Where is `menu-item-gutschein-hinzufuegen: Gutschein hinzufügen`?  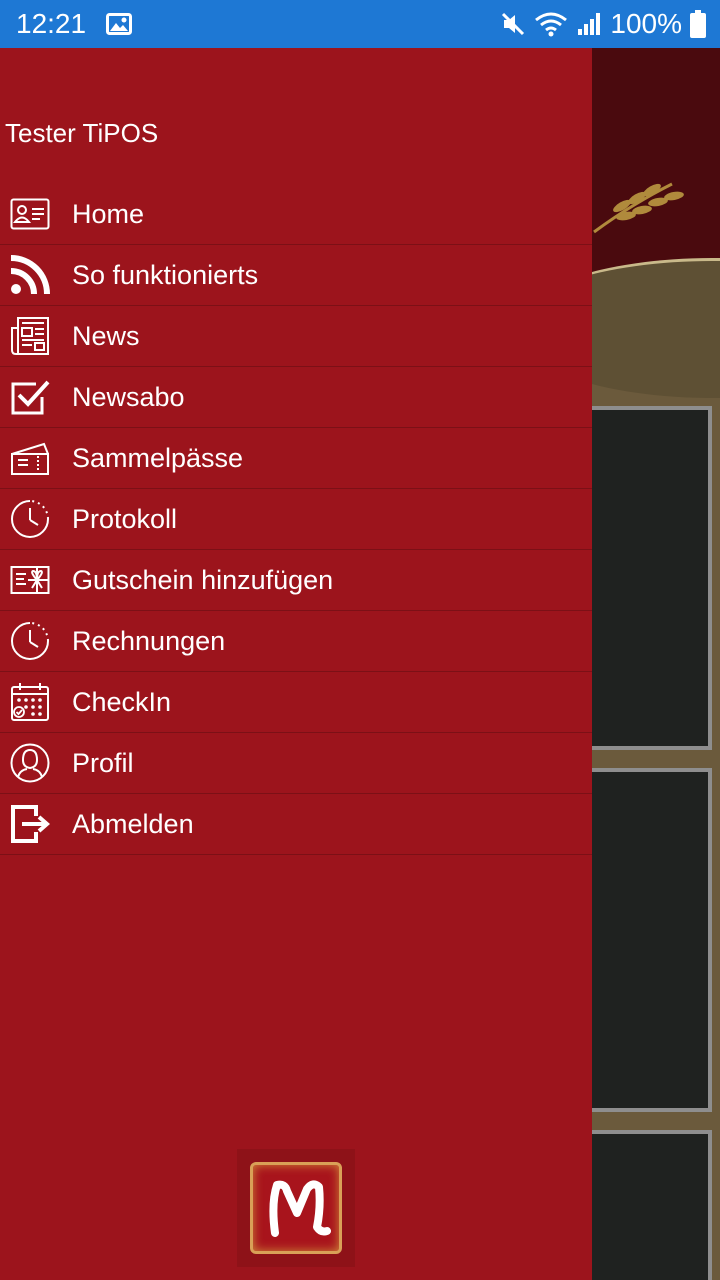 menu-item-gutschein-hinzufuegen: Gutschein hinzufügen is located at coordinates (296, 580).